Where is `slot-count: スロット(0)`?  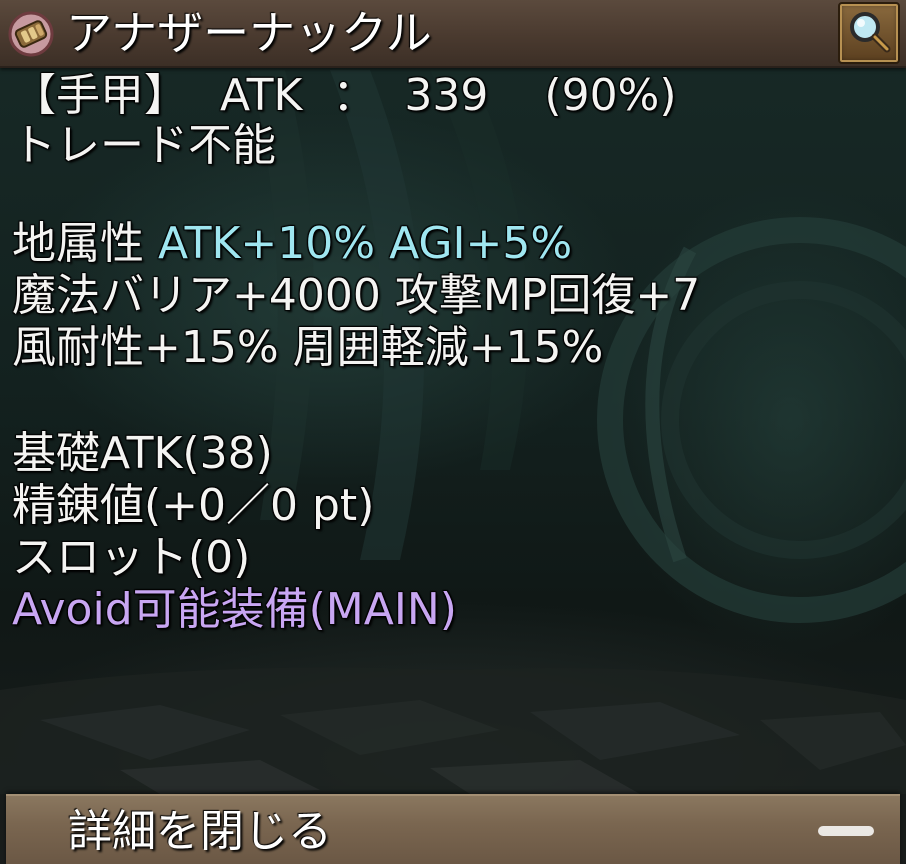
slot-count: スロット(0) is located at coordinates (131, 557).